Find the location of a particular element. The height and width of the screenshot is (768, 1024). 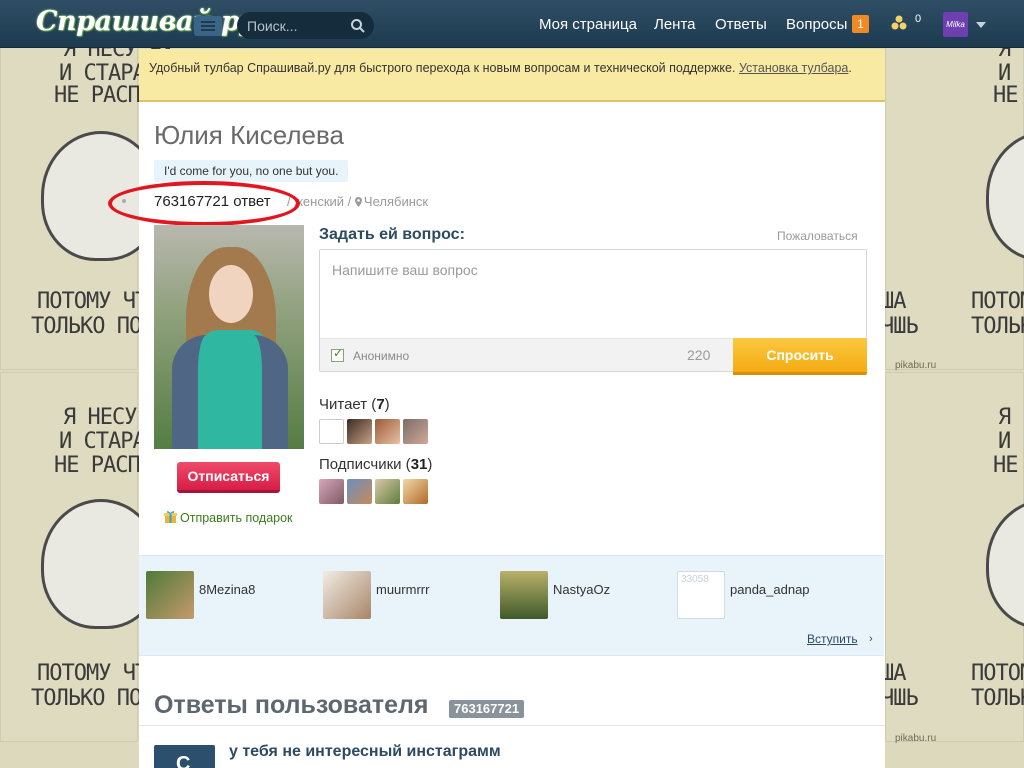

profile-meta: / женский / Челябинск is located at coordinates (357, 201).